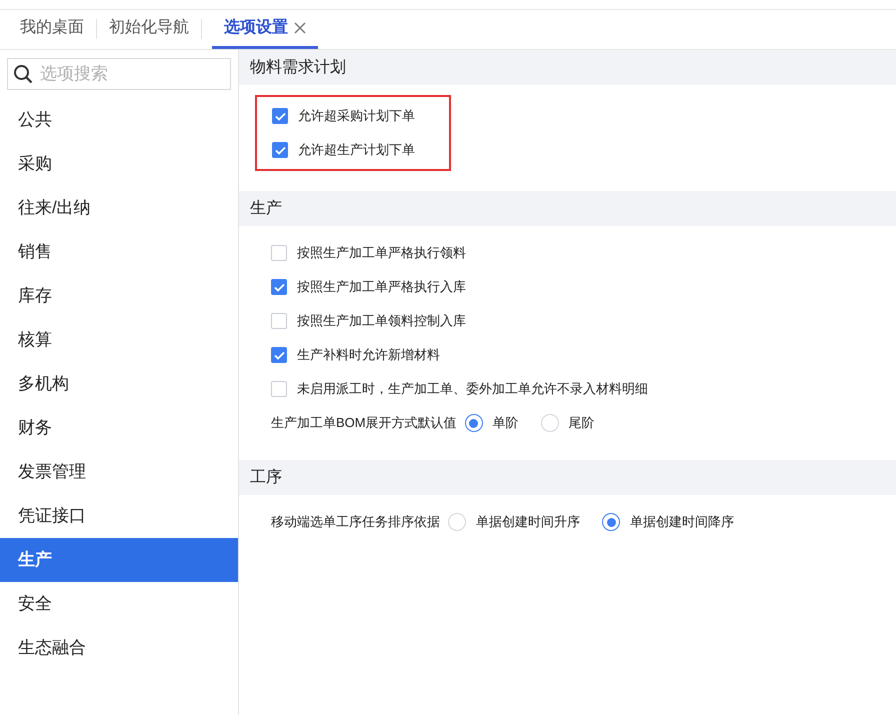  What do you see at coordinates (505, 423) in the screenshot?
I see `radio-label: 单阶` at bounding box center [505, 423].